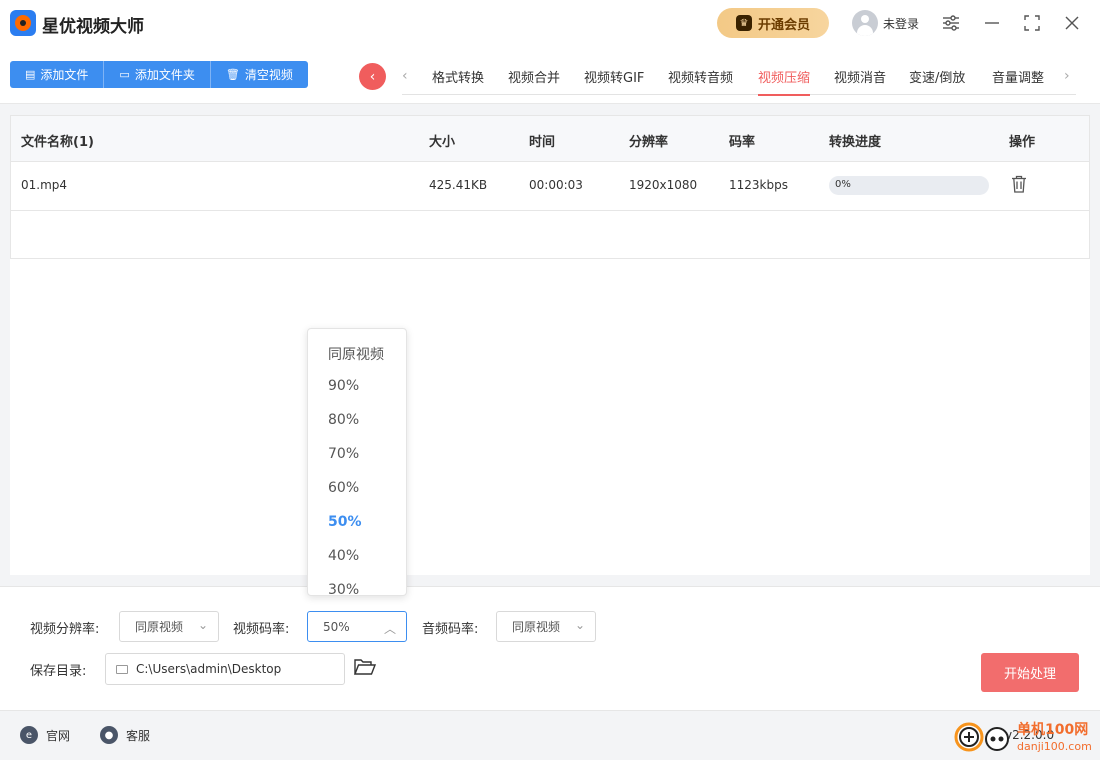 The image size is (1100, 760). I want to click on audio-bitrate-value: 同原视频, so click(536, 627).